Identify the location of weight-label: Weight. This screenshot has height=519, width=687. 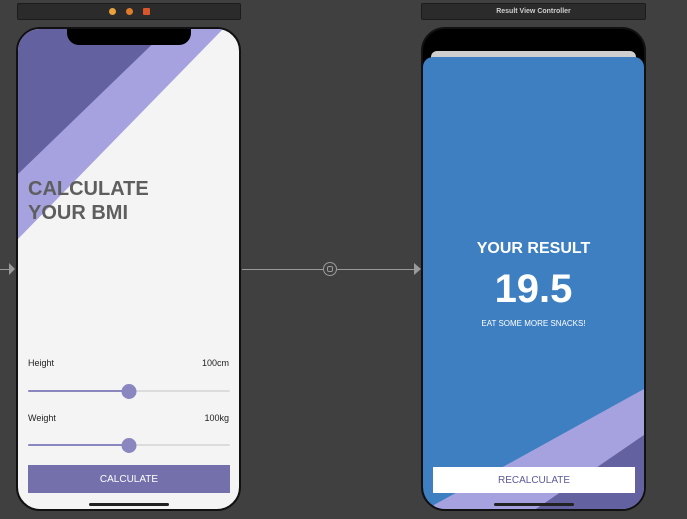
(42, 418).